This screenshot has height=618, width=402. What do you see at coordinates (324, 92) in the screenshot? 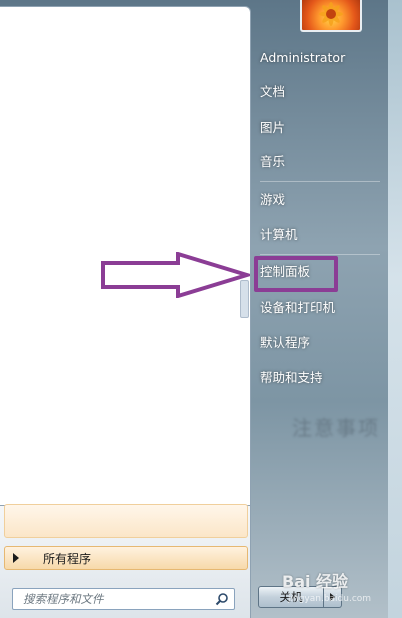
I see `menu-item-documents: 文档` at bounding box center [324, 92].